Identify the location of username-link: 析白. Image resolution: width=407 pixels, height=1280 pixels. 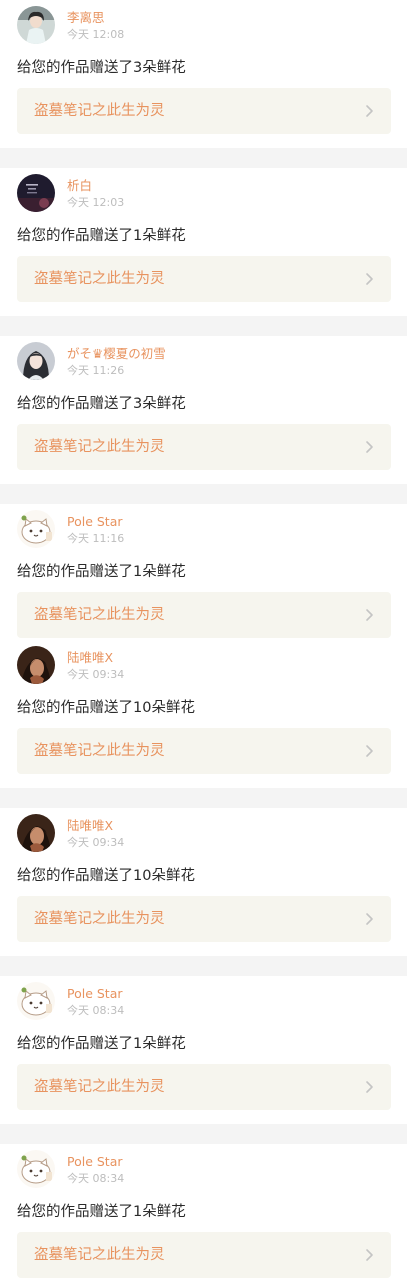
(79, 186).